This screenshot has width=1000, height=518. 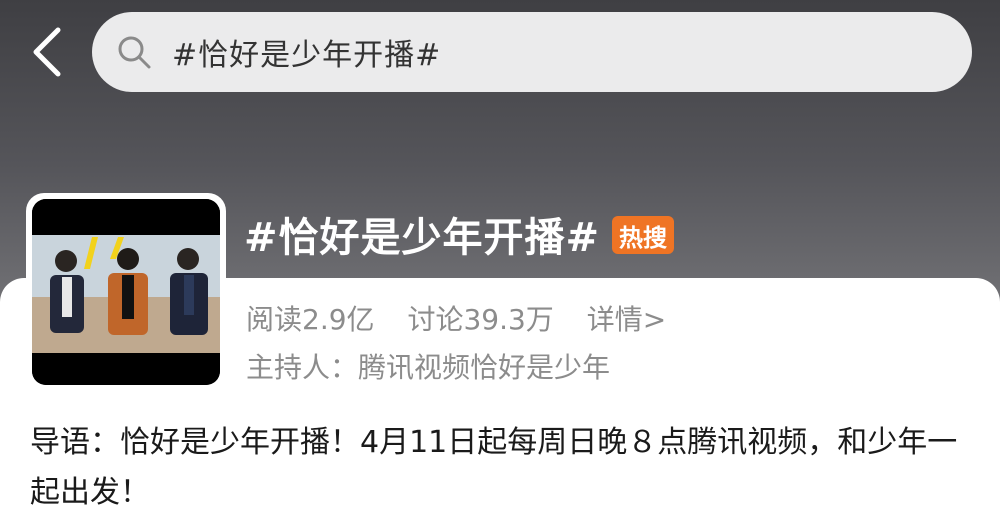 I want to click on topic-title: #恰好是少年开播#, so click(x=422, y=238).